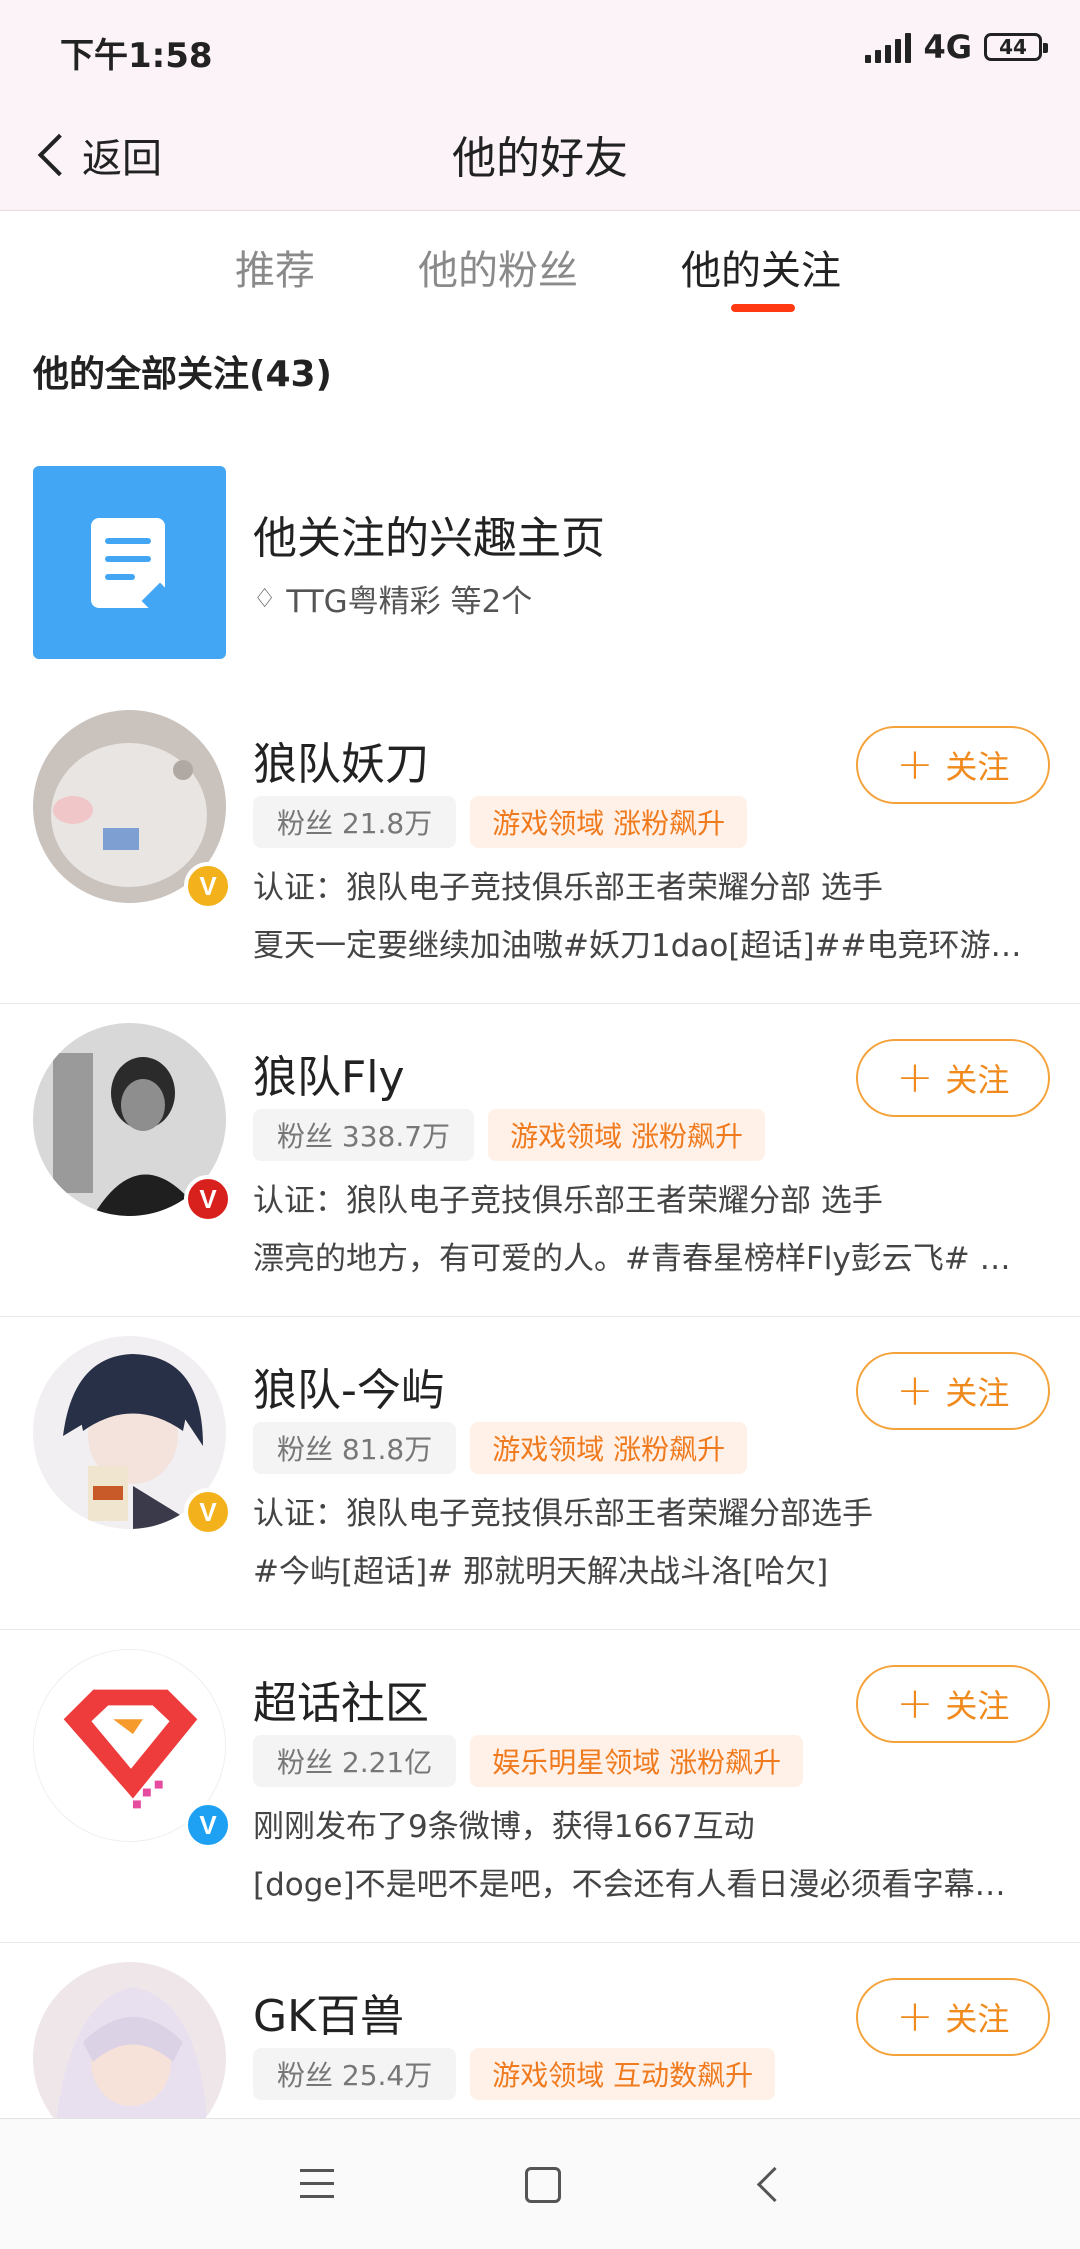 Image resolution: width=1080 pixels, height=2249 pixels. Describe the element at coordinates (341, 760) in the screenshot. I see `user-name: 狼队妖刀` at that location.